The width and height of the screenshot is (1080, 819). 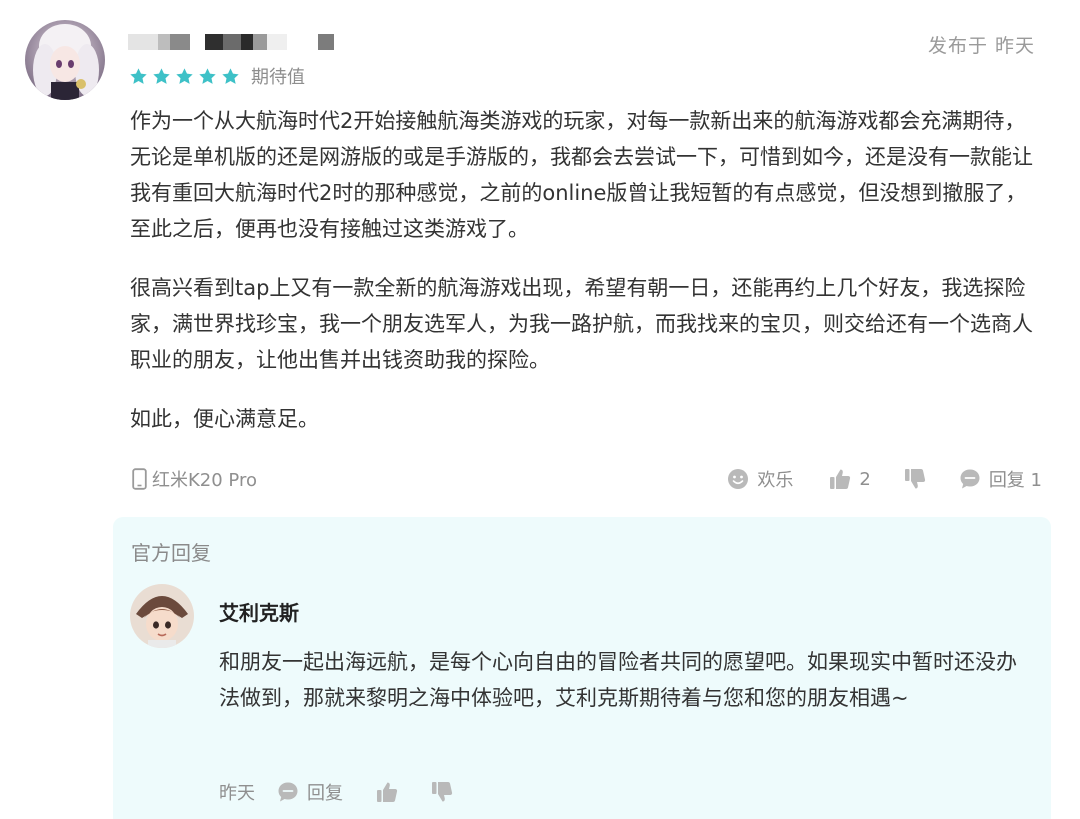 I want to click on device-info: 红米K20 Pro, so click(x=194, y=479).